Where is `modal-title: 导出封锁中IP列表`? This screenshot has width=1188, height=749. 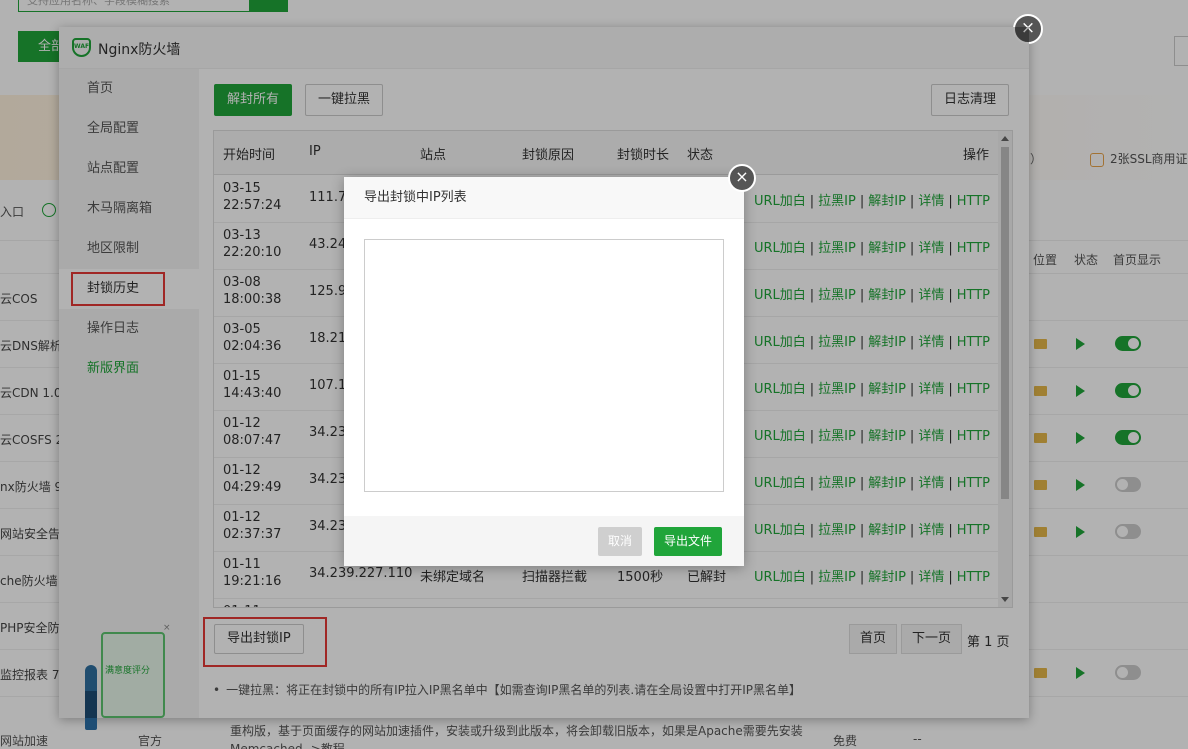
modal-title: 导出封锁中IP列表 is located at coordinates (544, 198).